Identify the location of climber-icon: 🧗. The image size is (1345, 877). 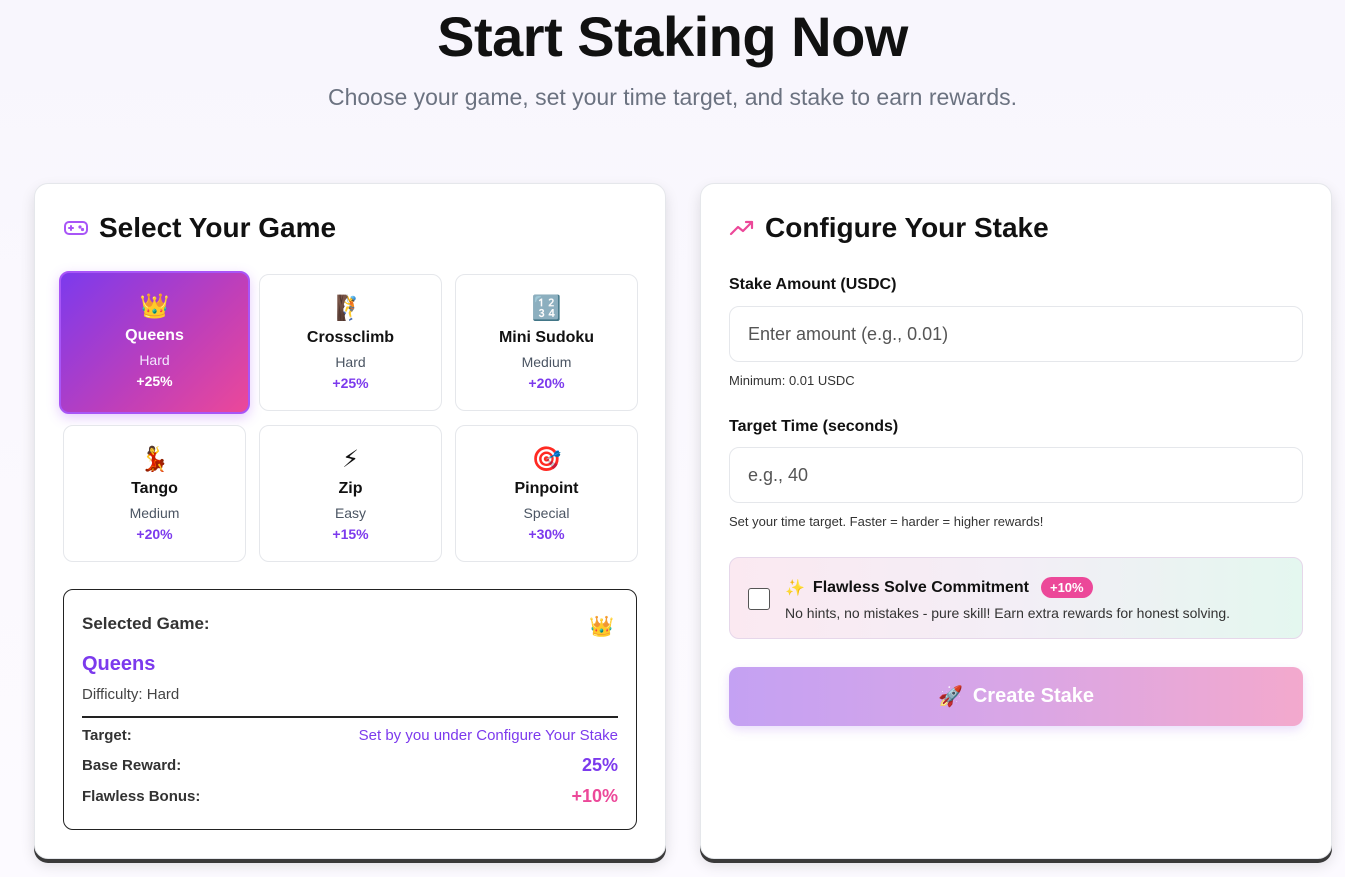
(350, 308).